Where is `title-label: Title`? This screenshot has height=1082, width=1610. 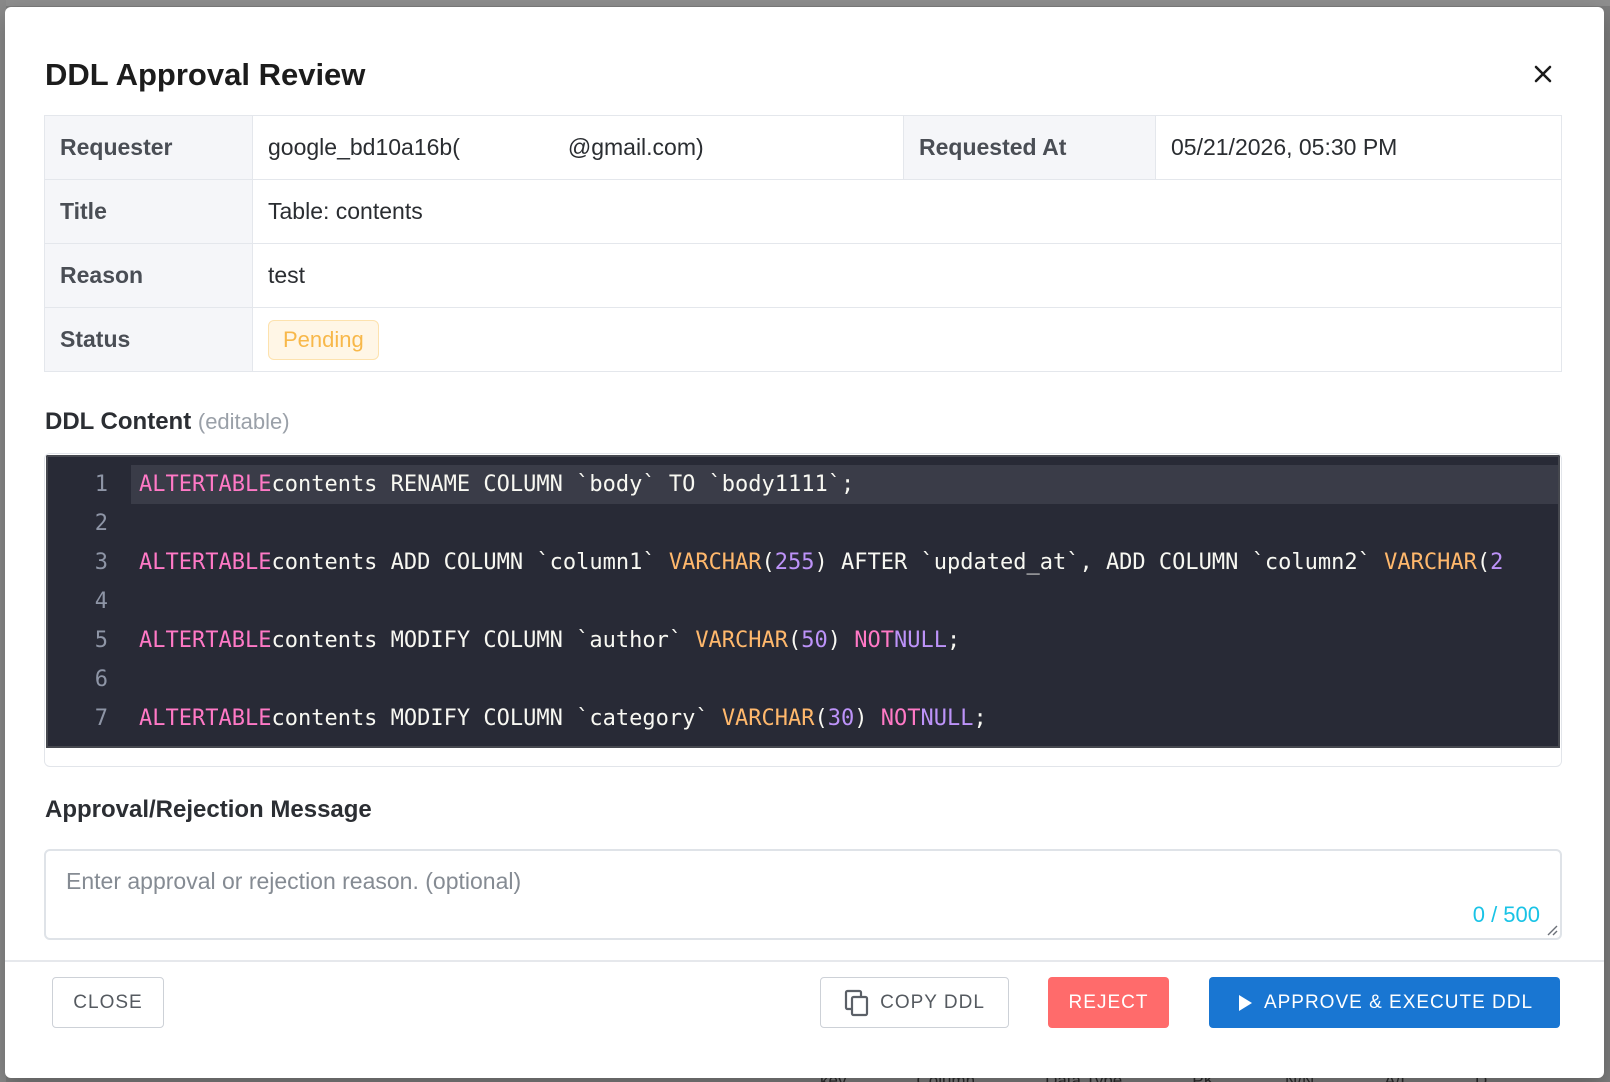 title-label: Title is located at coordinates (148, 211).